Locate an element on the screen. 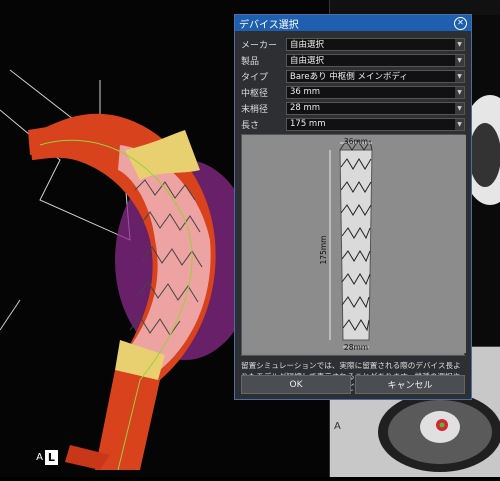 This screenshot has width=500, height=481. product-select: 自由選択 ▼ is located at coordinates (375, 60).